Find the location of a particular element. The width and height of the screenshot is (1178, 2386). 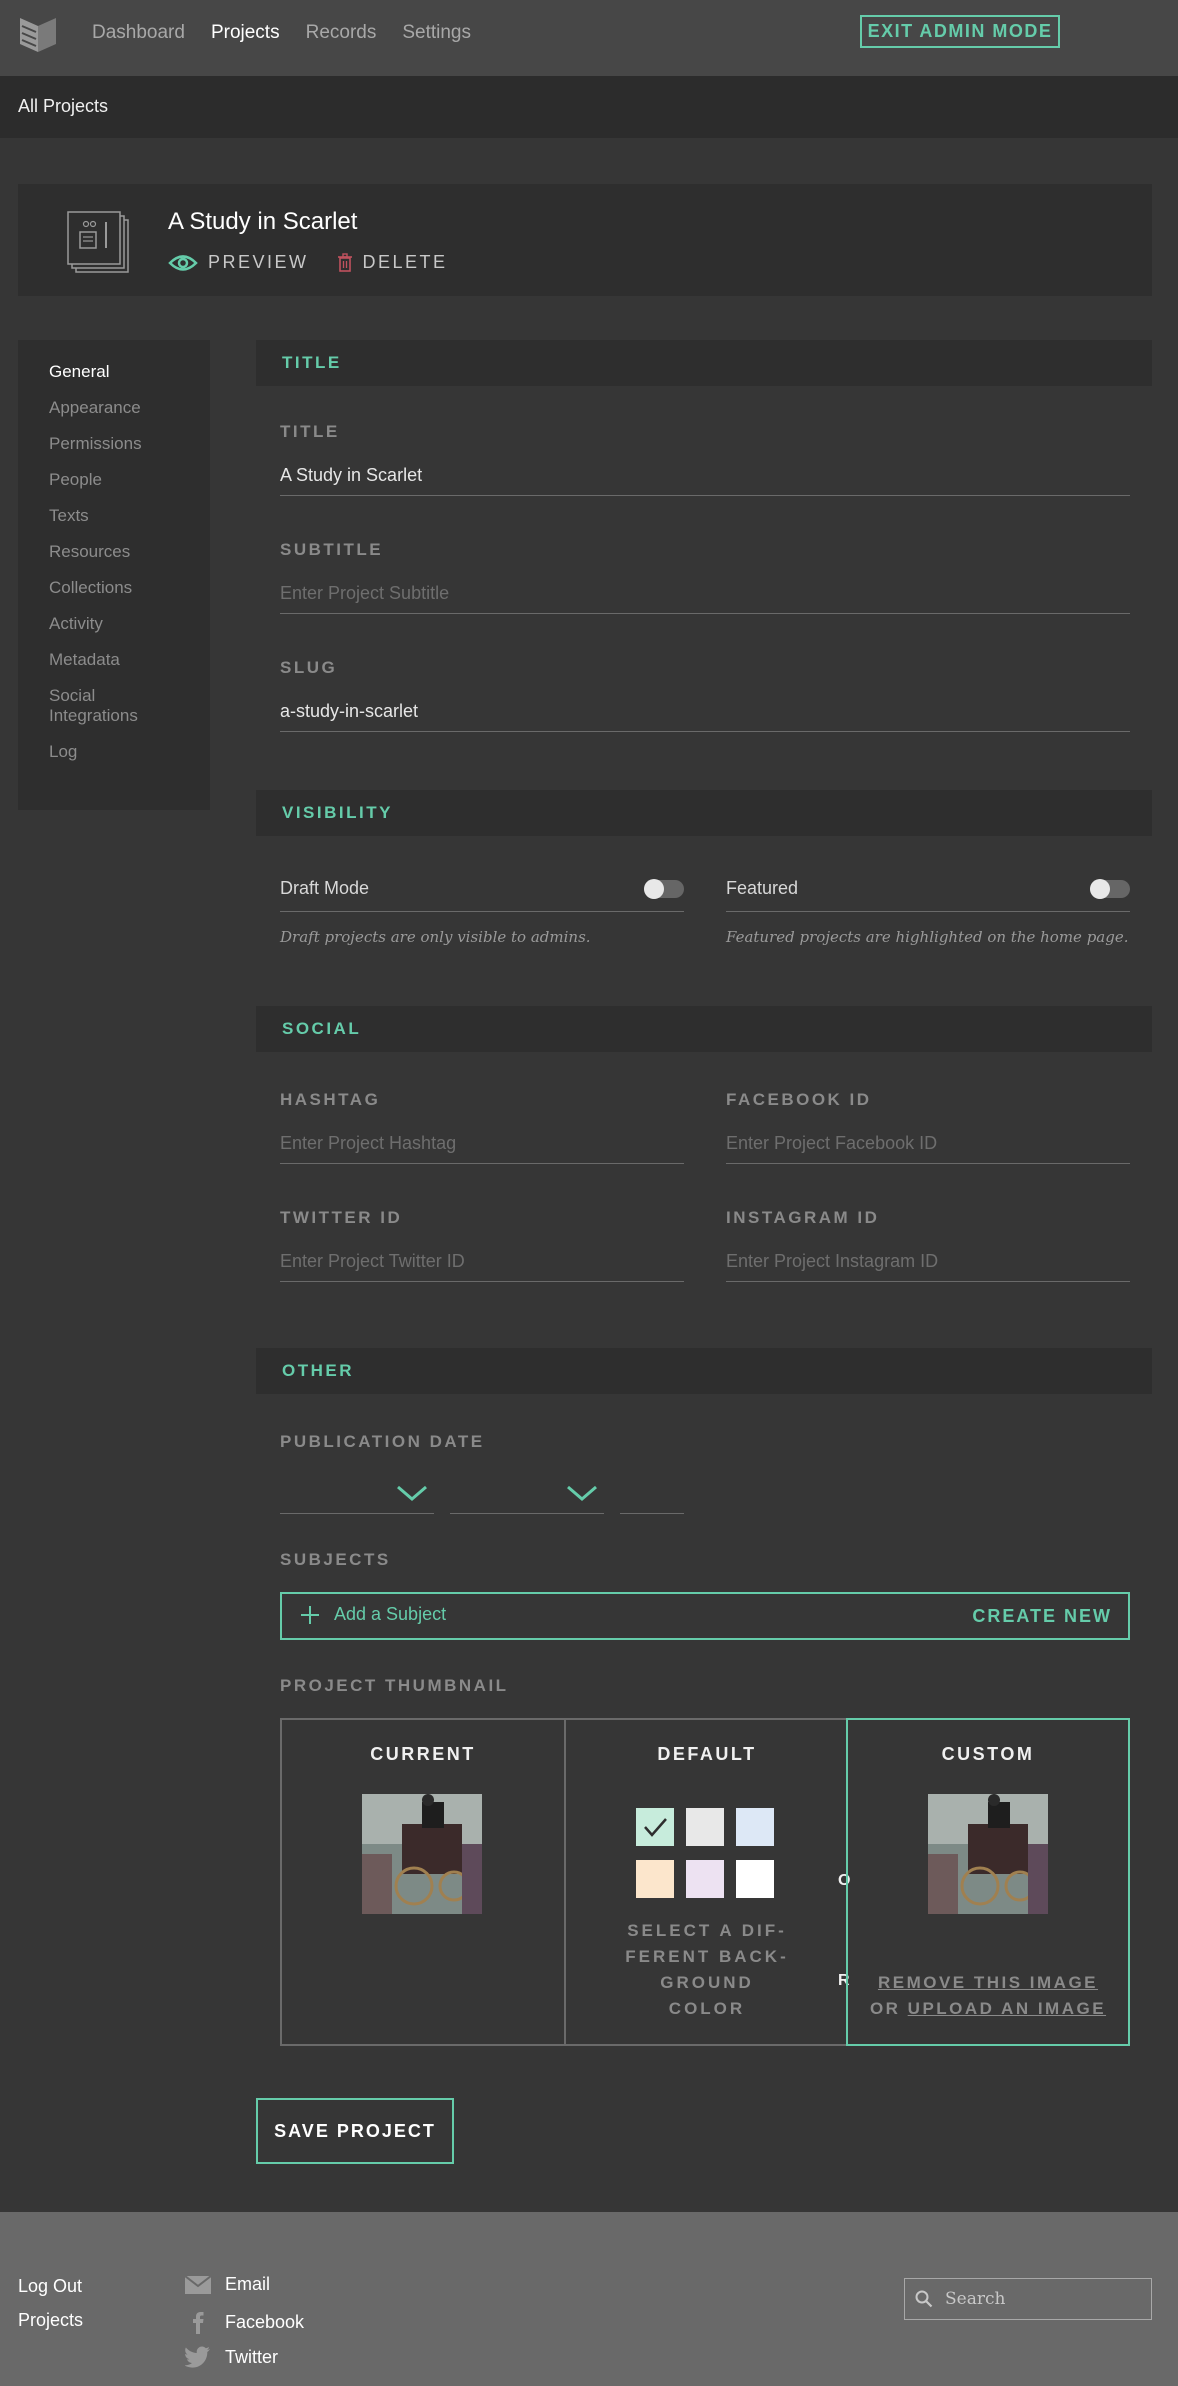

sidebar-item-appearance: Appearance is located at coordinates (114, 416).